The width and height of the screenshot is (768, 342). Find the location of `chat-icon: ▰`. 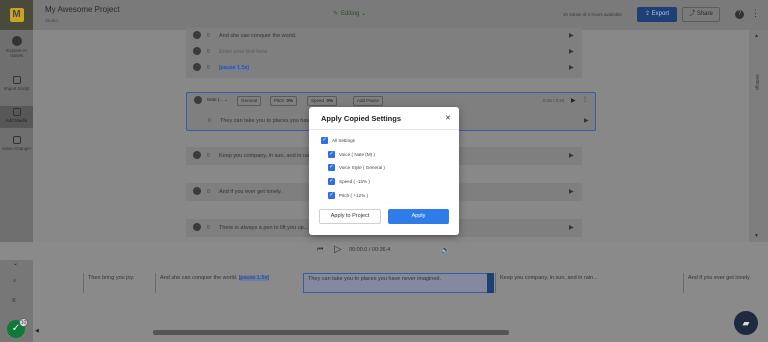

chat-icon: ▰ is located at coordinates (746, 323).